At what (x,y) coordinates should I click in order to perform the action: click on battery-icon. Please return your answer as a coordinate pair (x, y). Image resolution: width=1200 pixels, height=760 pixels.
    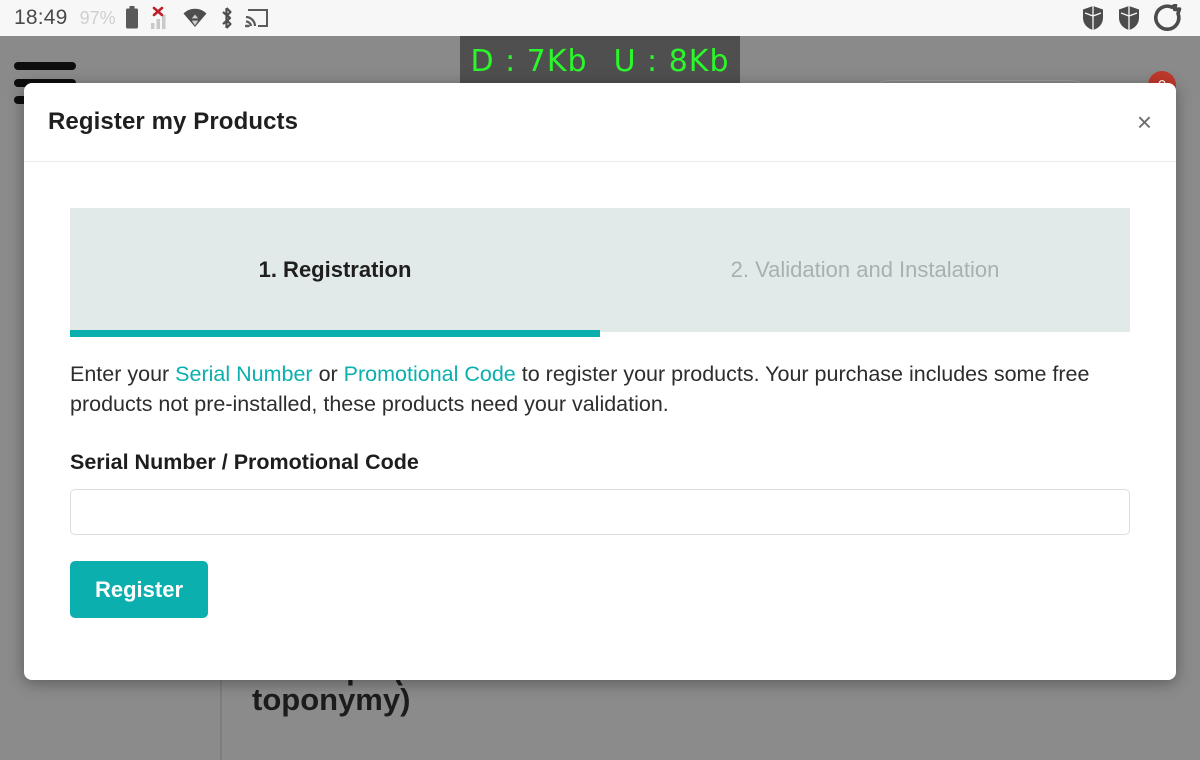
    Looking at the image, I should click on (132, 18).